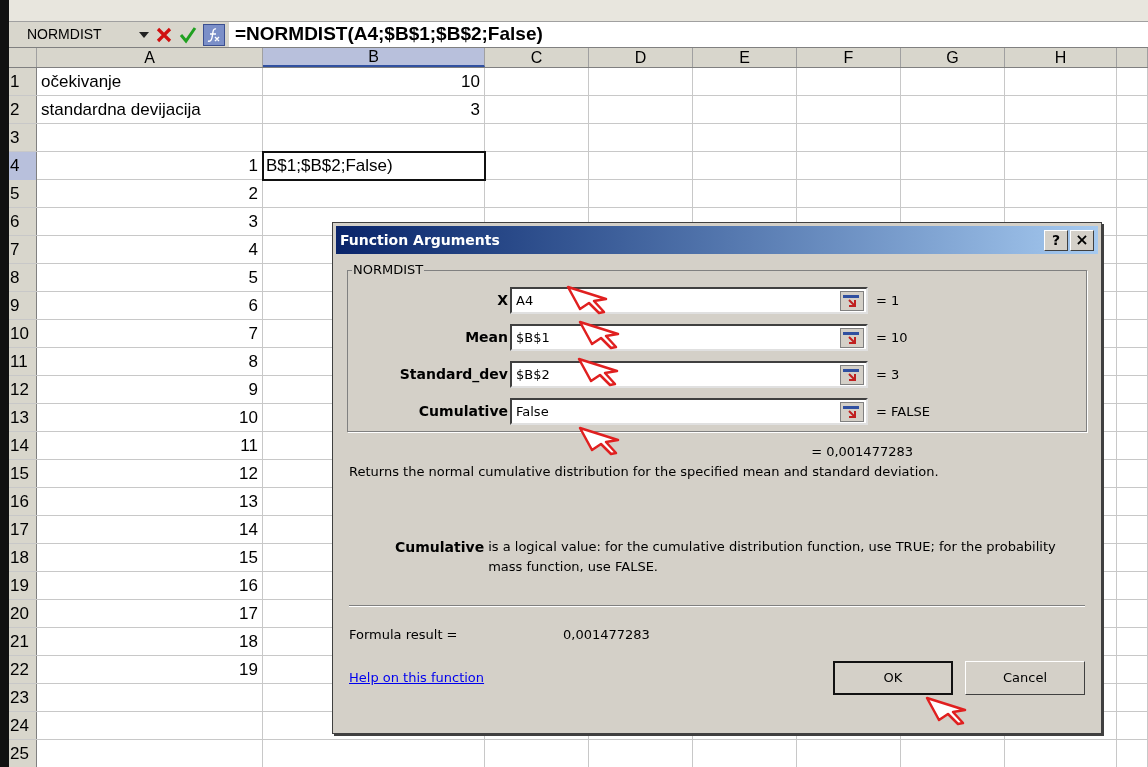 The width and height of the screenshot is (1148, 767). Describe the element at coordinates (902, 411) in the screenshot. I see `argument-result: = FALSE` at that location.